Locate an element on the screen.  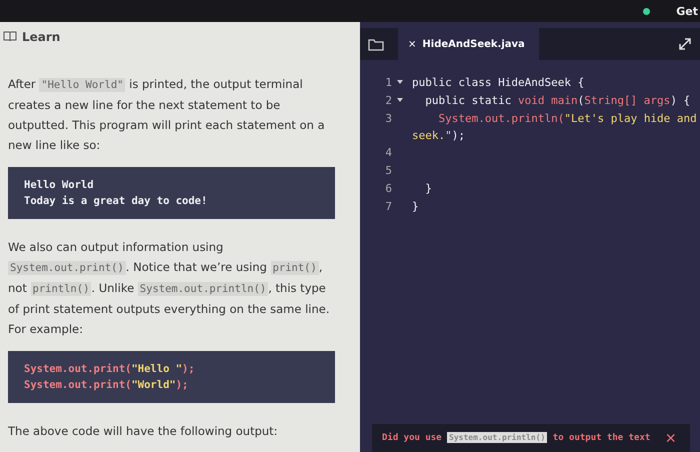
folder-icon is located at coordinates (376, 44).